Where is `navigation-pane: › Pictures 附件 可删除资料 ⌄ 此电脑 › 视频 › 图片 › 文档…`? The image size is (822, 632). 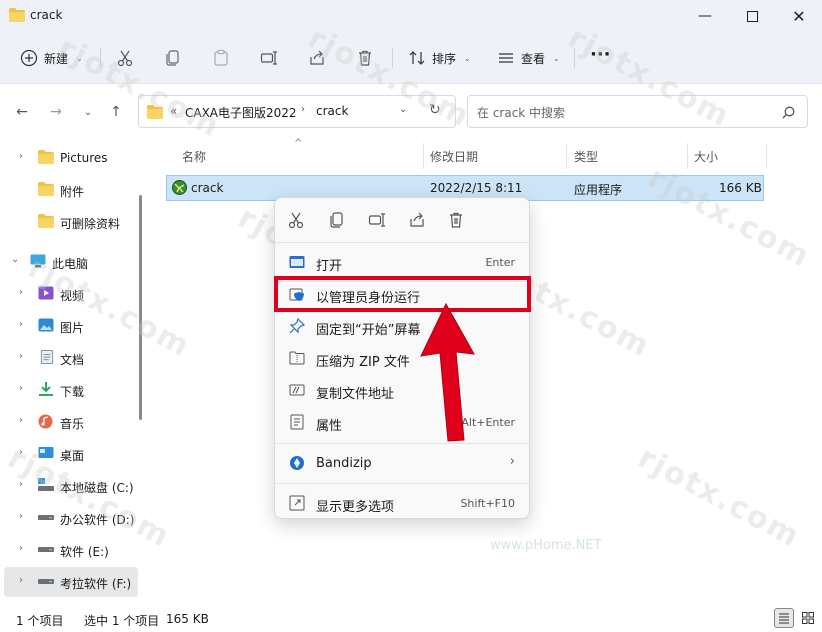
navigation-pane: › Pictures 附件 可删除资料 ⌄ 此电脑 › 视频 › 图片 › 文档… is located at coordinates (74, 370).